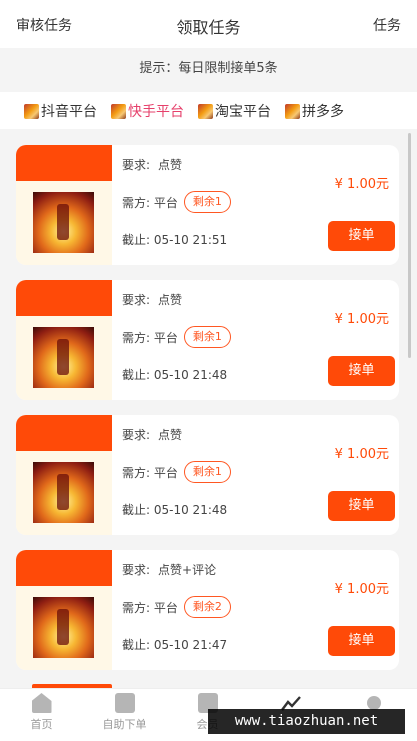 The width and height of the screenshot is (417, 741). Describe the element at coordinates (373, 703) in the screenshot. I see `user-icon` at that location.